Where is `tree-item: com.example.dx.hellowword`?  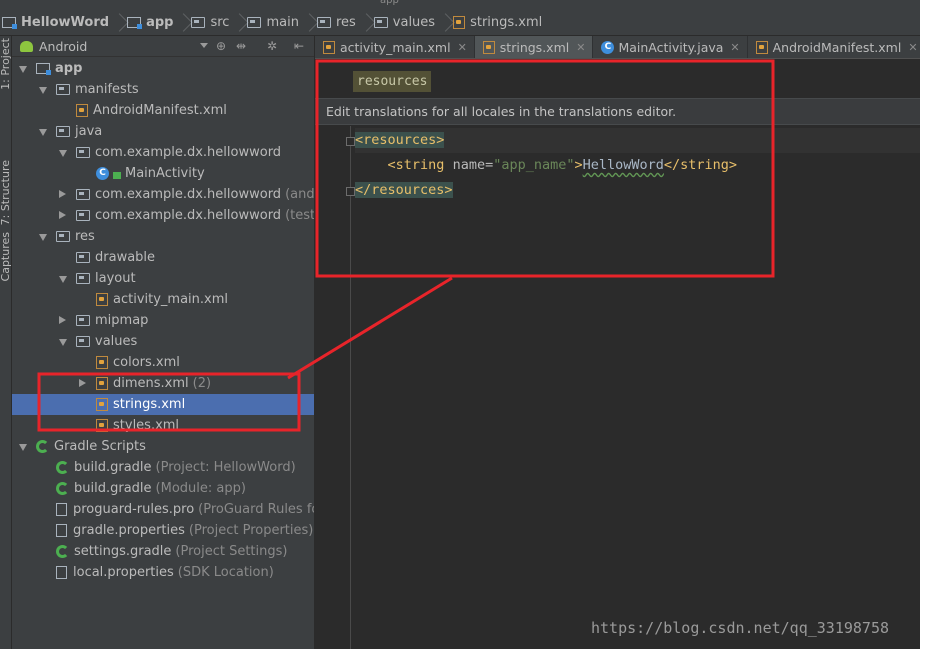
tree-item: com.example.dx.hellowword is located at coordinates (163, 152).